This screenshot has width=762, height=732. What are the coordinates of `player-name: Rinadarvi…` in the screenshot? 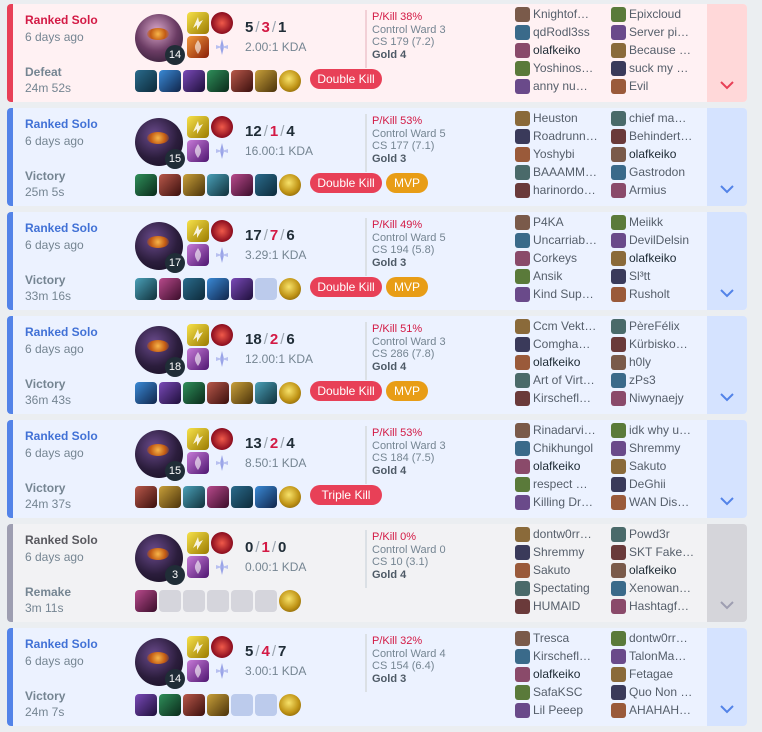 It's located at (571, 430).